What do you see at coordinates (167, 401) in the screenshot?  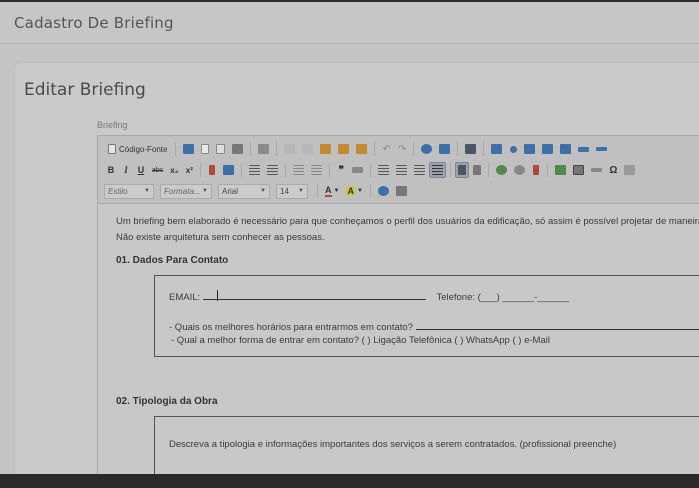 I see `section-2-title: 02. Tipologia da Obra` at bounding box center [167, 401].